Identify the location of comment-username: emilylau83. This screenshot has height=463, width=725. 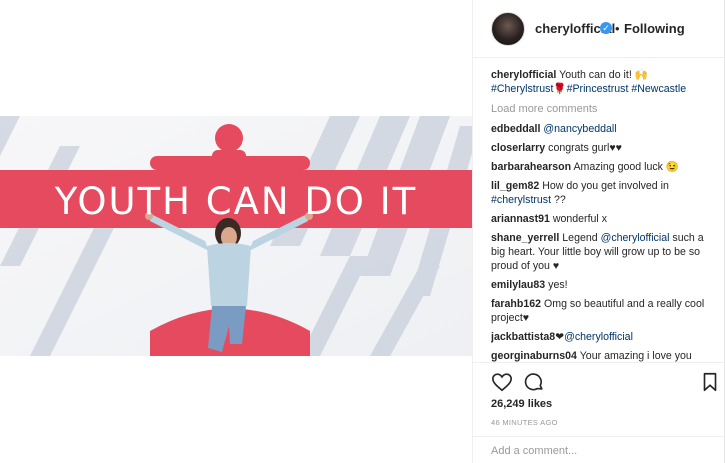
(518, 285).